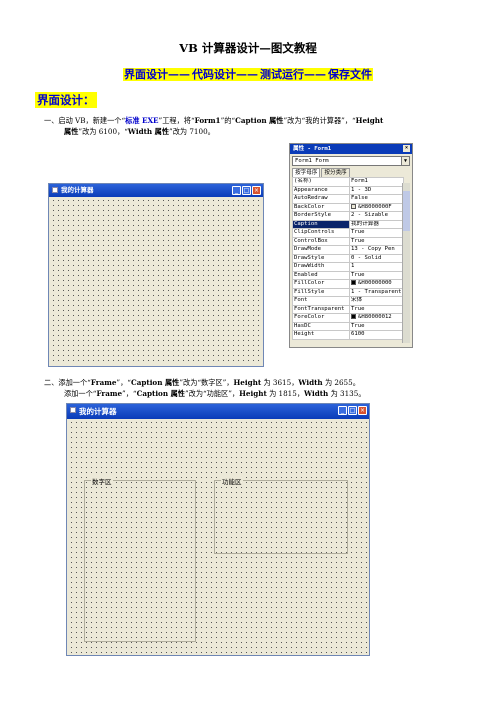 The width and height of the screenshot is (496, 702). I want to click on property-value: 我的计算器, so click(376, 224).